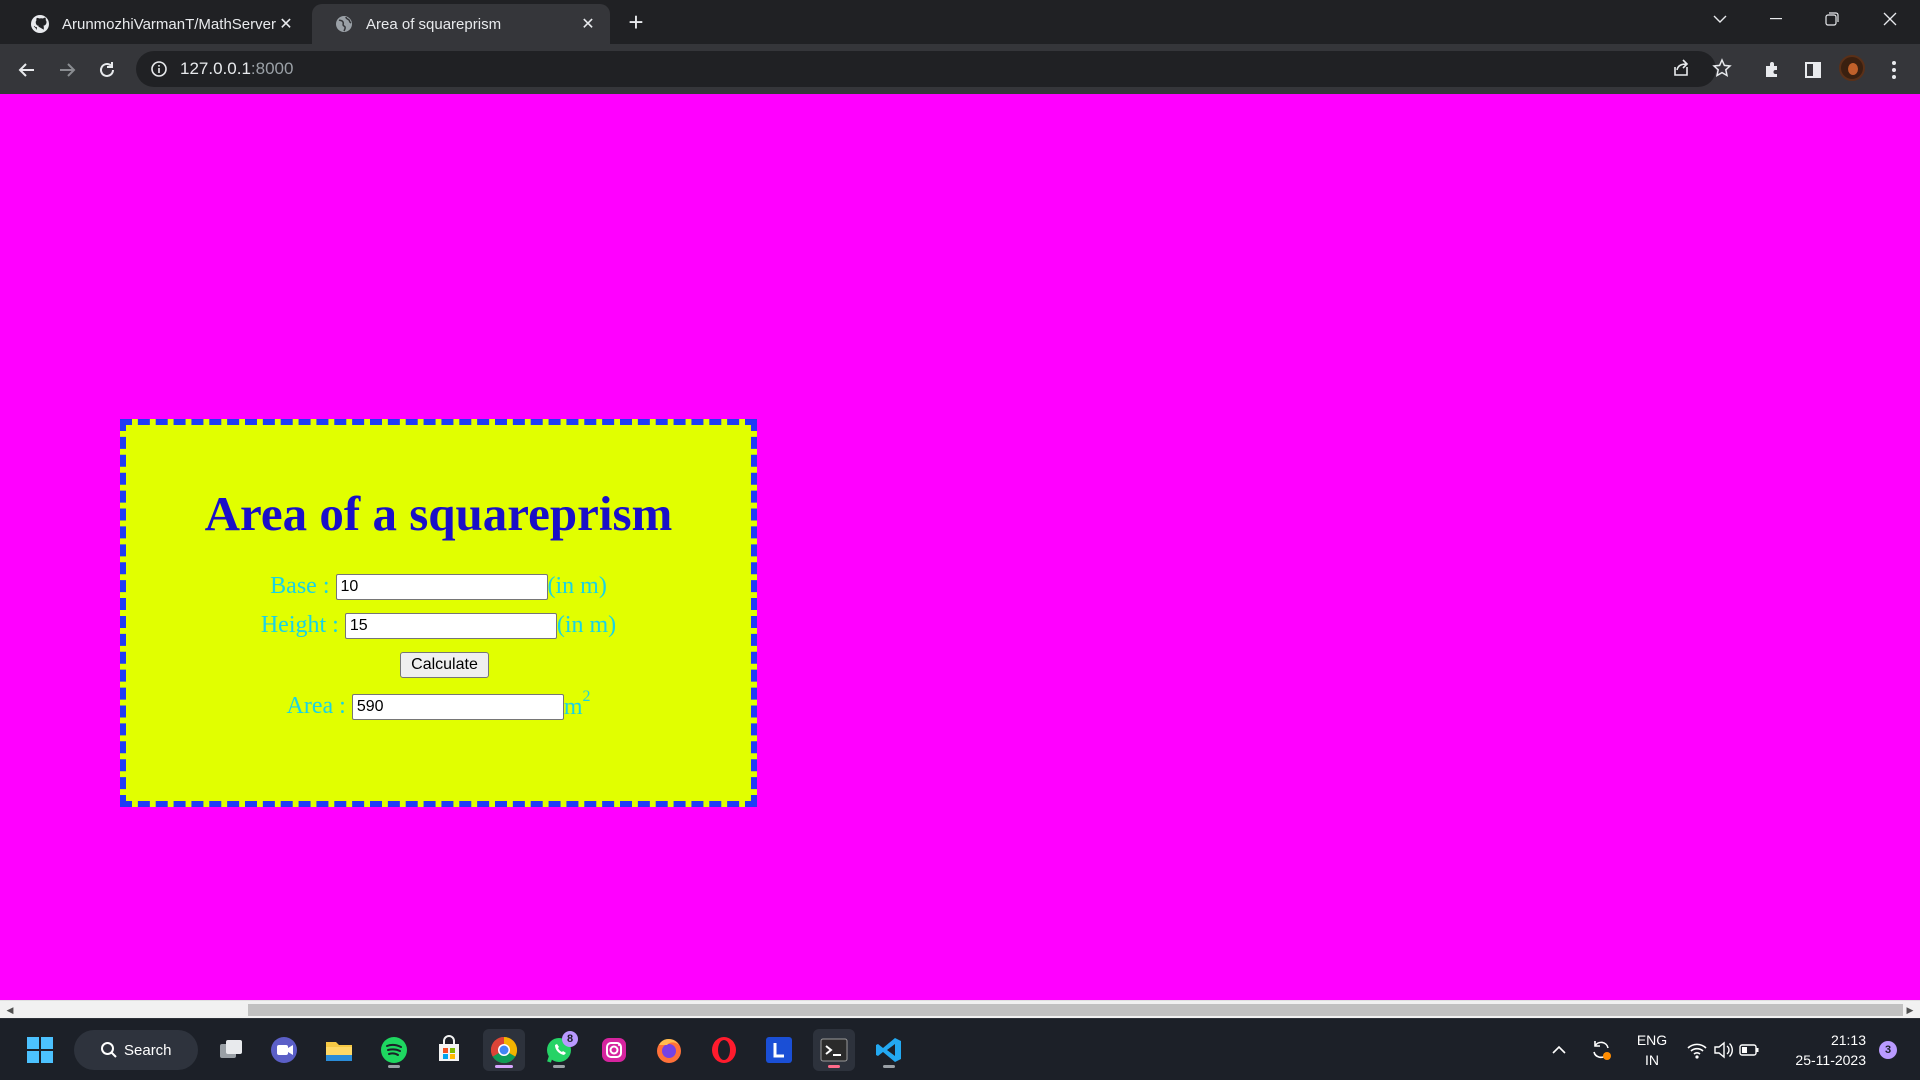 This screenshot has height=1080, width=1920. Describe the element at coordinates (1559, 1050) in the screenshot. I see `show-hidden-icons-chevron-icon` at that location.